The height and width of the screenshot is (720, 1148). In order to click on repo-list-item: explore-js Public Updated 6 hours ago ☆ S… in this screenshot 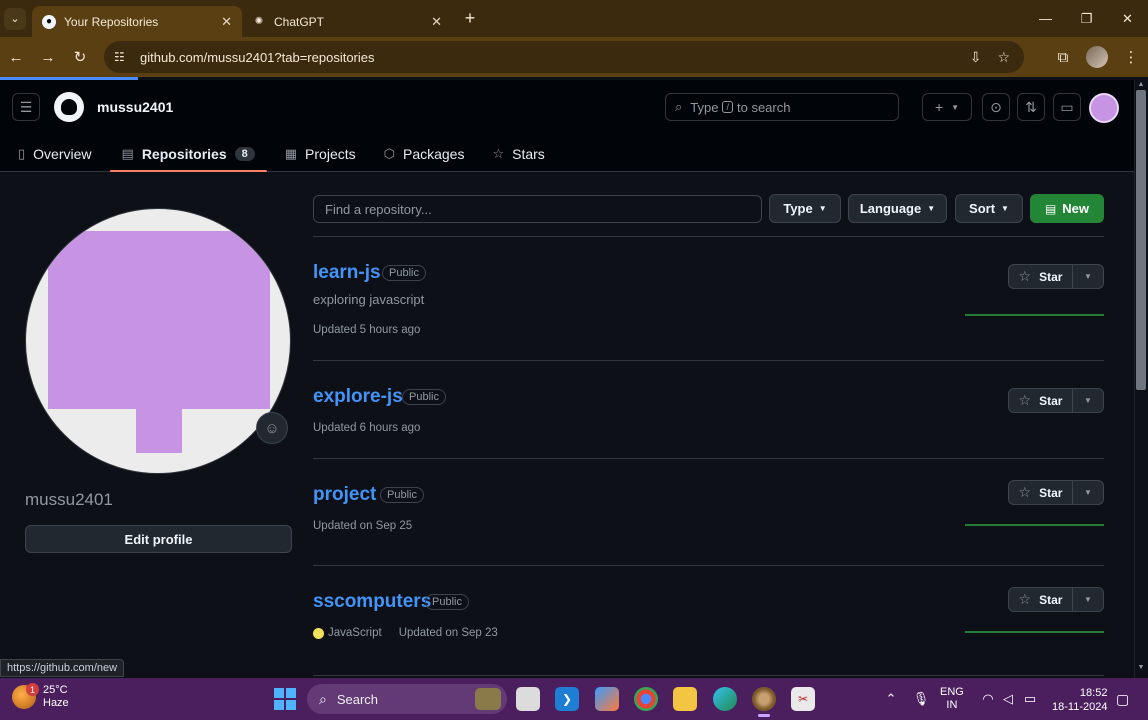, I will do `click(708, 410)`.